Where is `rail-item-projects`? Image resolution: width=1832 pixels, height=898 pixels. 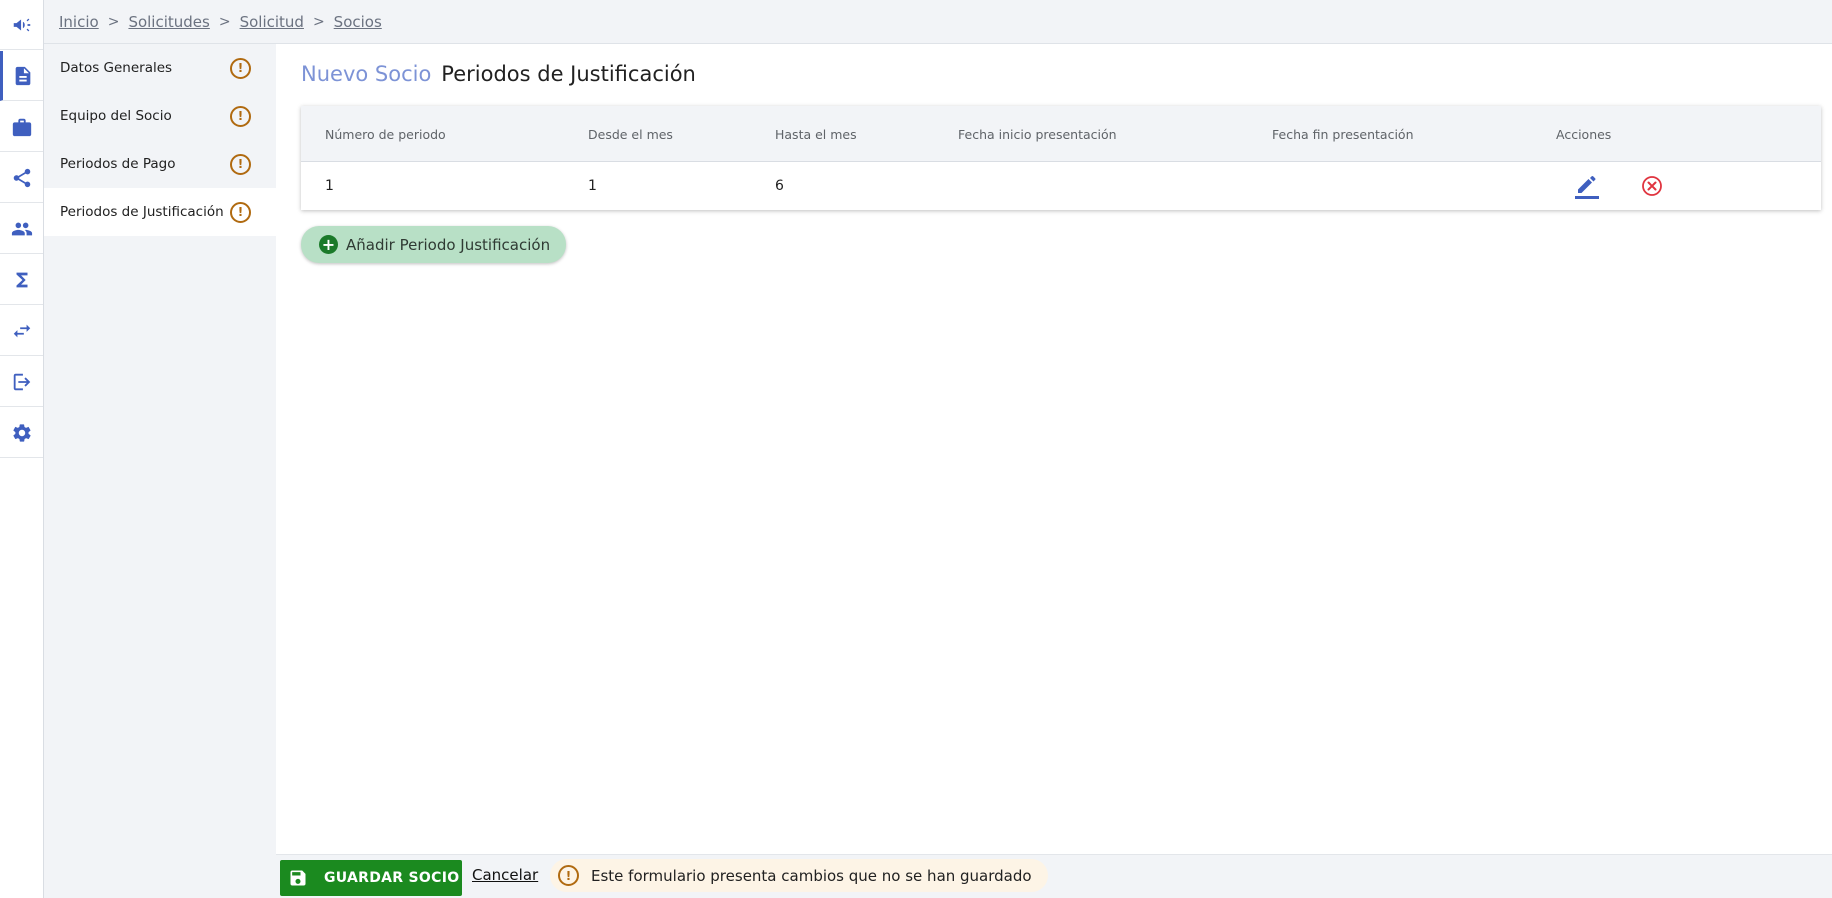
rail-item-projects is located at coordinates (21, 127).